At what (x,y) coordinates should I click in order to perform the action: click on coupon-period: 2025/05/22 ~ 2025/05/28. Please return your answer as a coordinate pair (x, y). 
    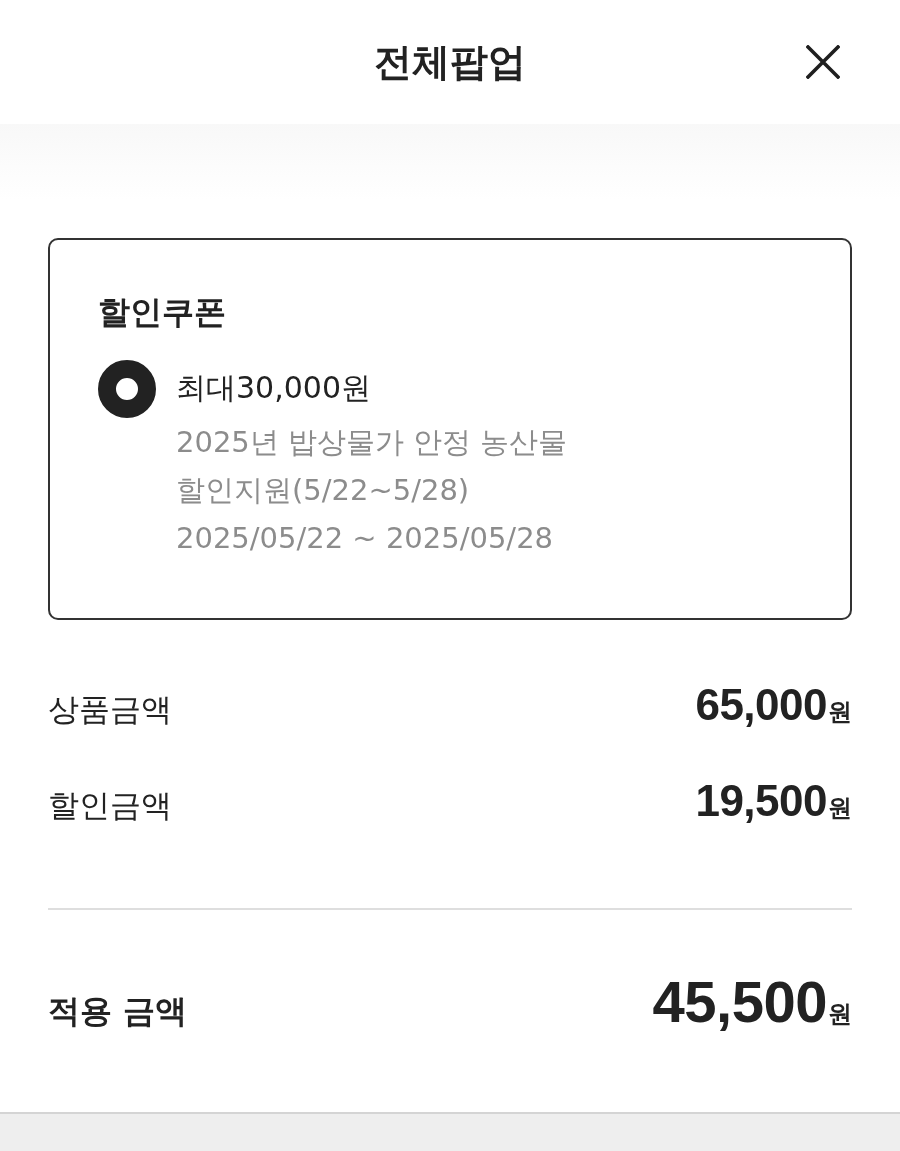
    Looking at the image, I should click on (365, 538).